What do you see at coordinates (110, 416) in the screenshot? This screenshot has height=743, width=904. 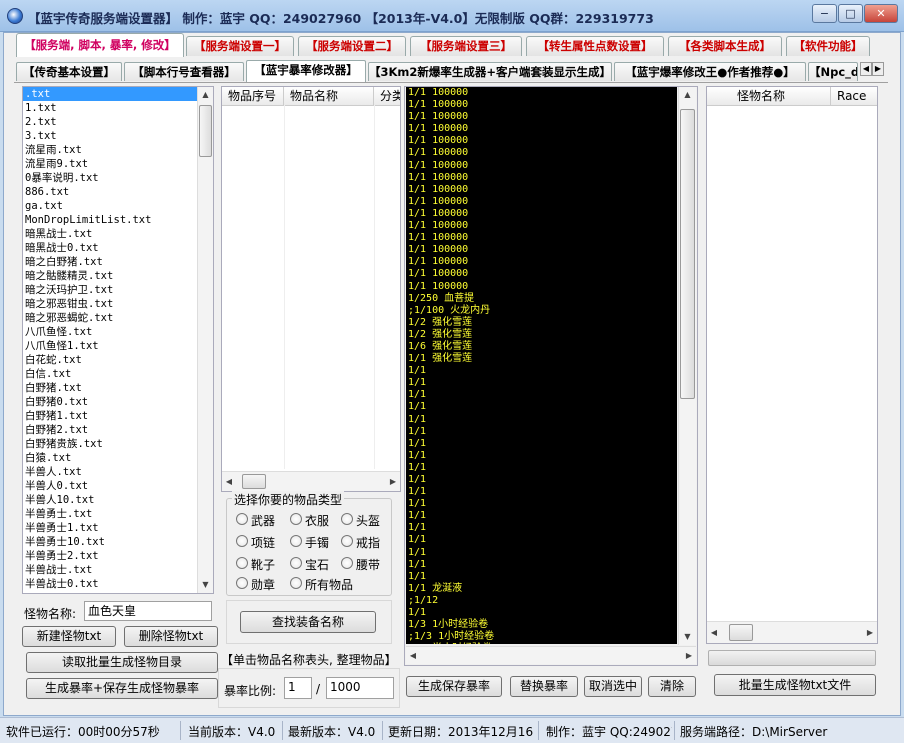 I see `monster-file-item: 白野猪1.txt` at bounding box center [110, 416].